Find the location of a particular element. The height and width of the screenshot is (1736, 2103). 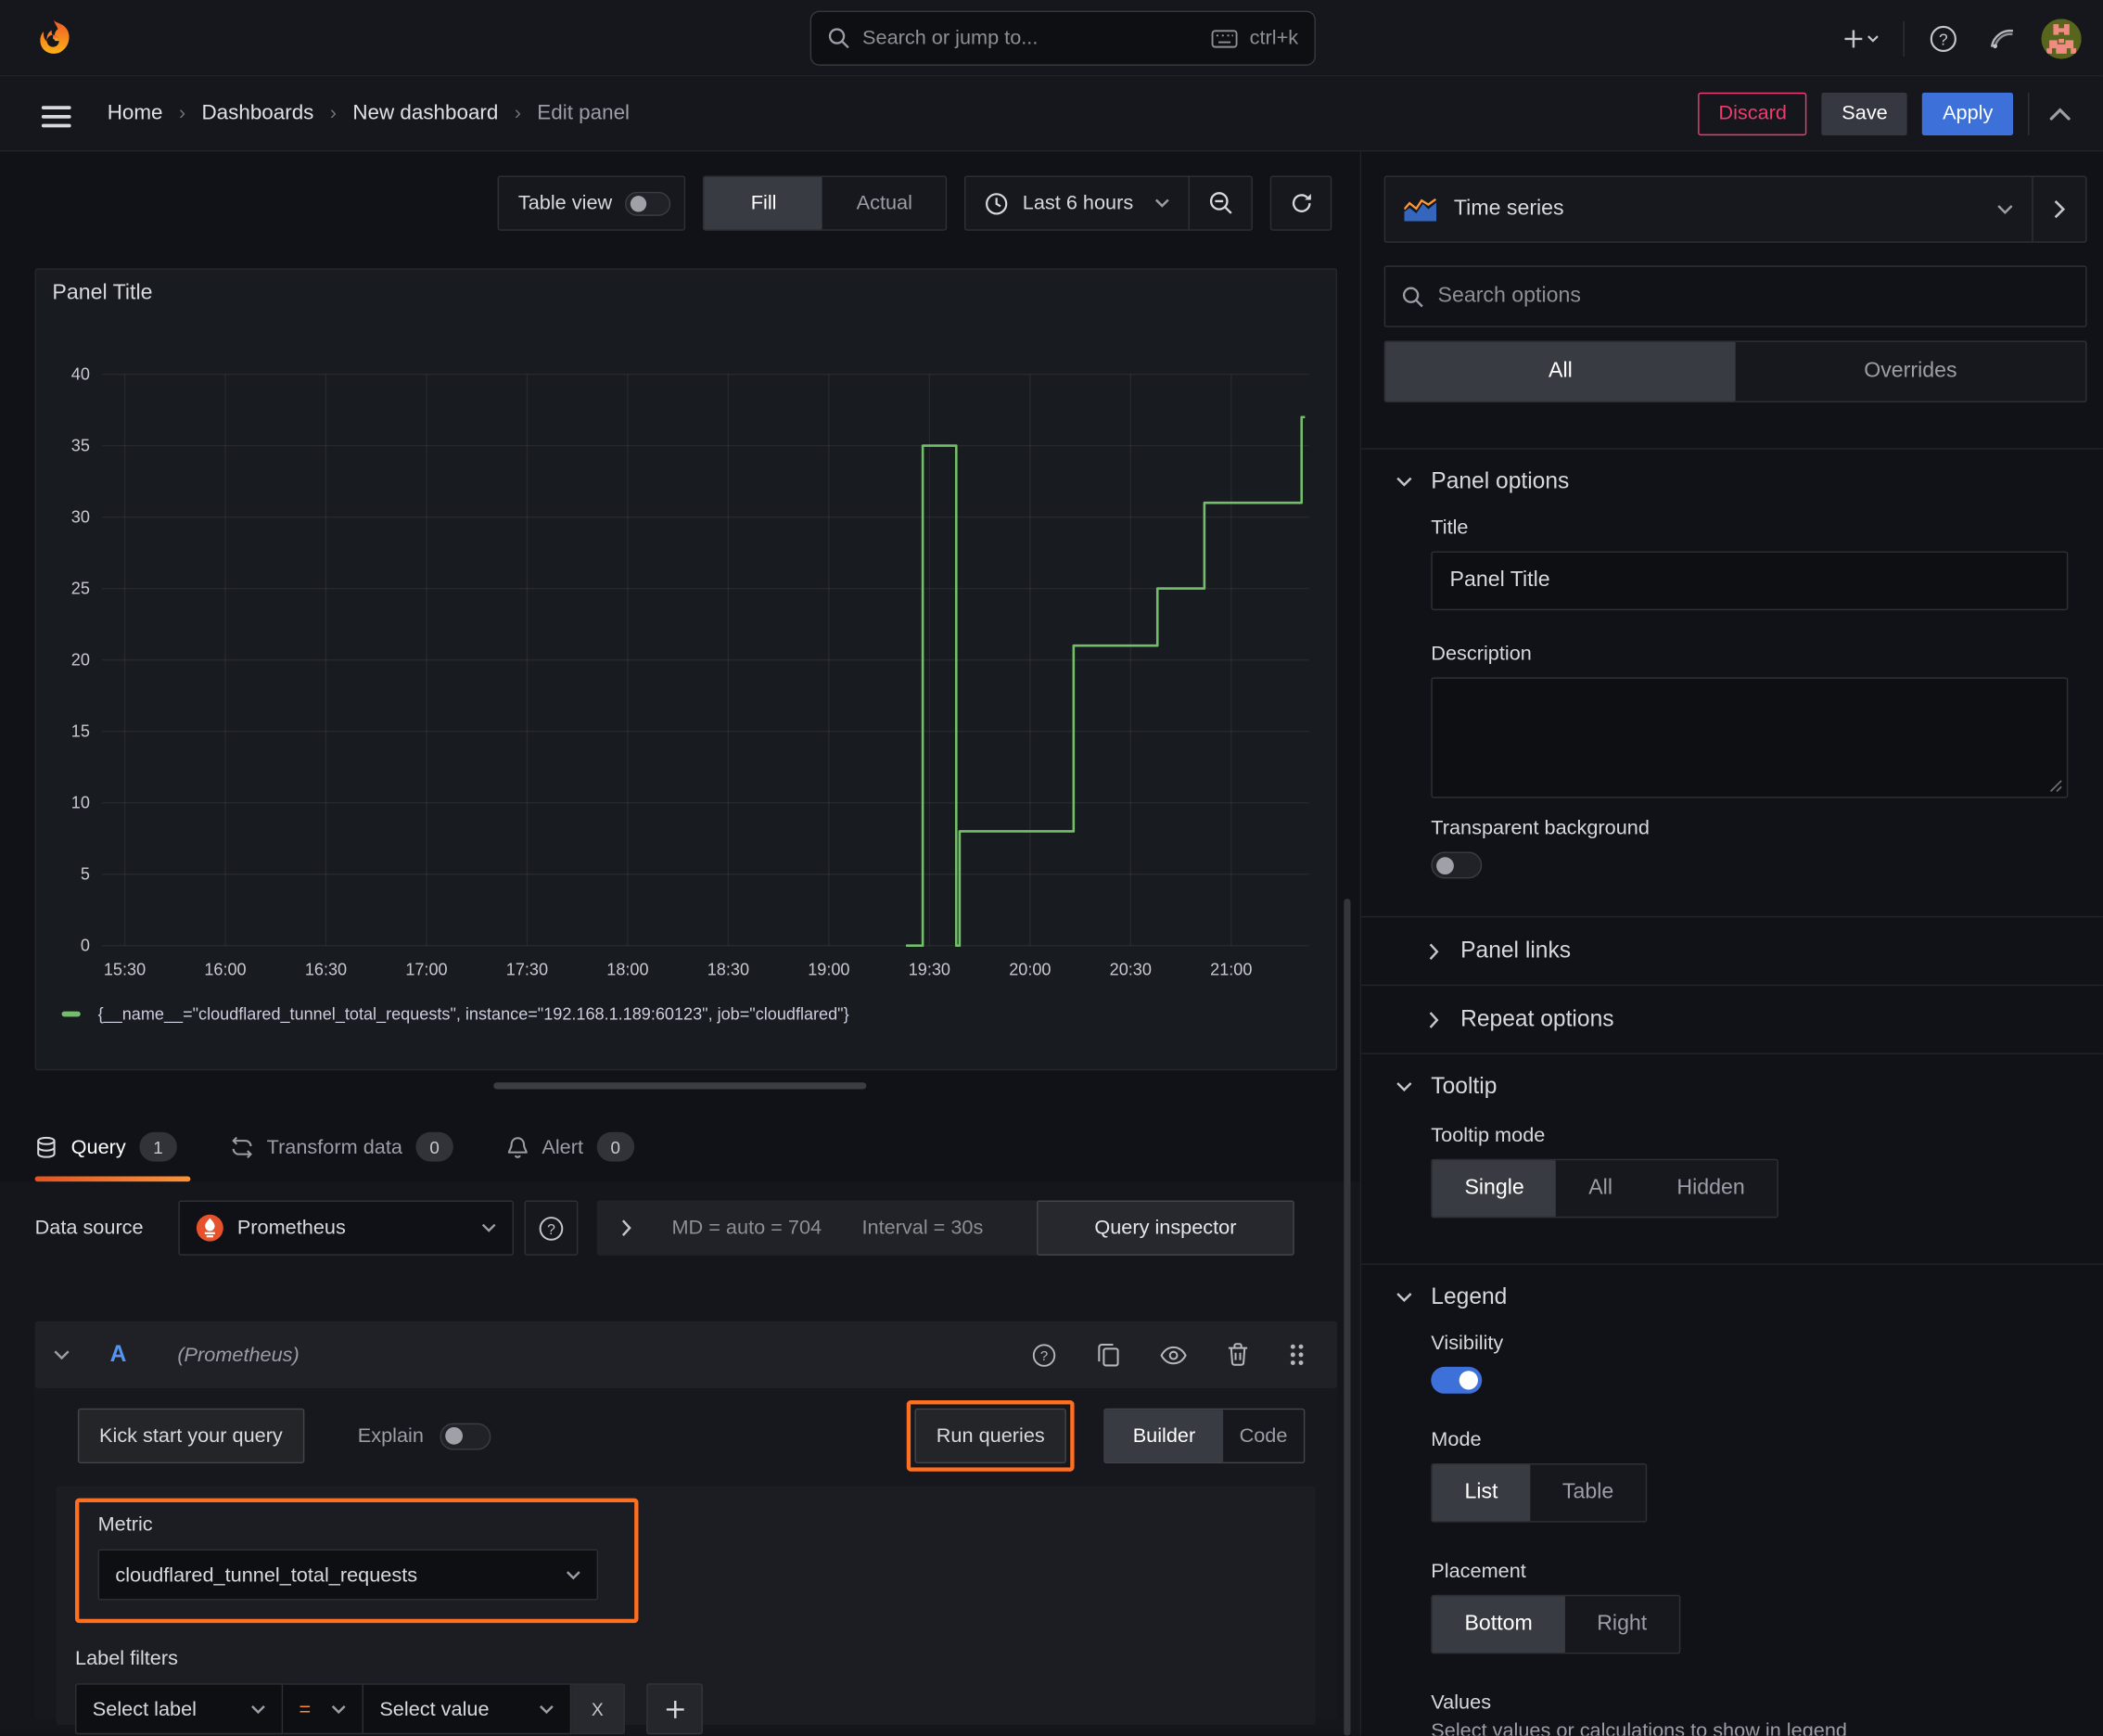

svg-text: 35 is located at coordinates (80, 445).